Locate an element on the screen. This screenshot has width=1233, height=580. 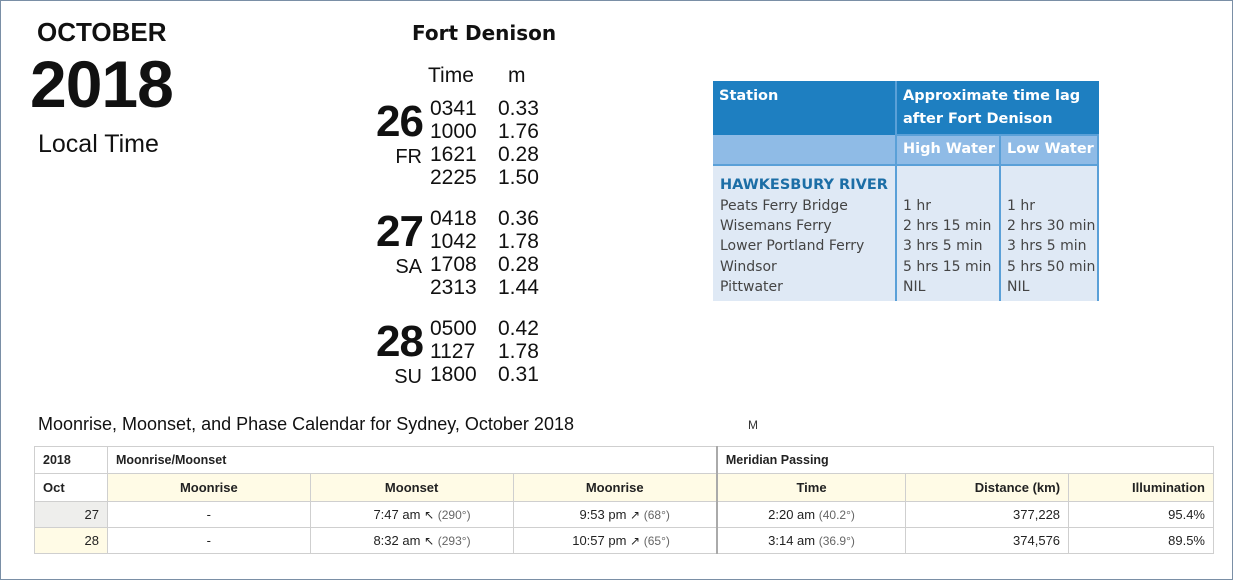
tide-time: 0500 is located at coordinates (453, 328).